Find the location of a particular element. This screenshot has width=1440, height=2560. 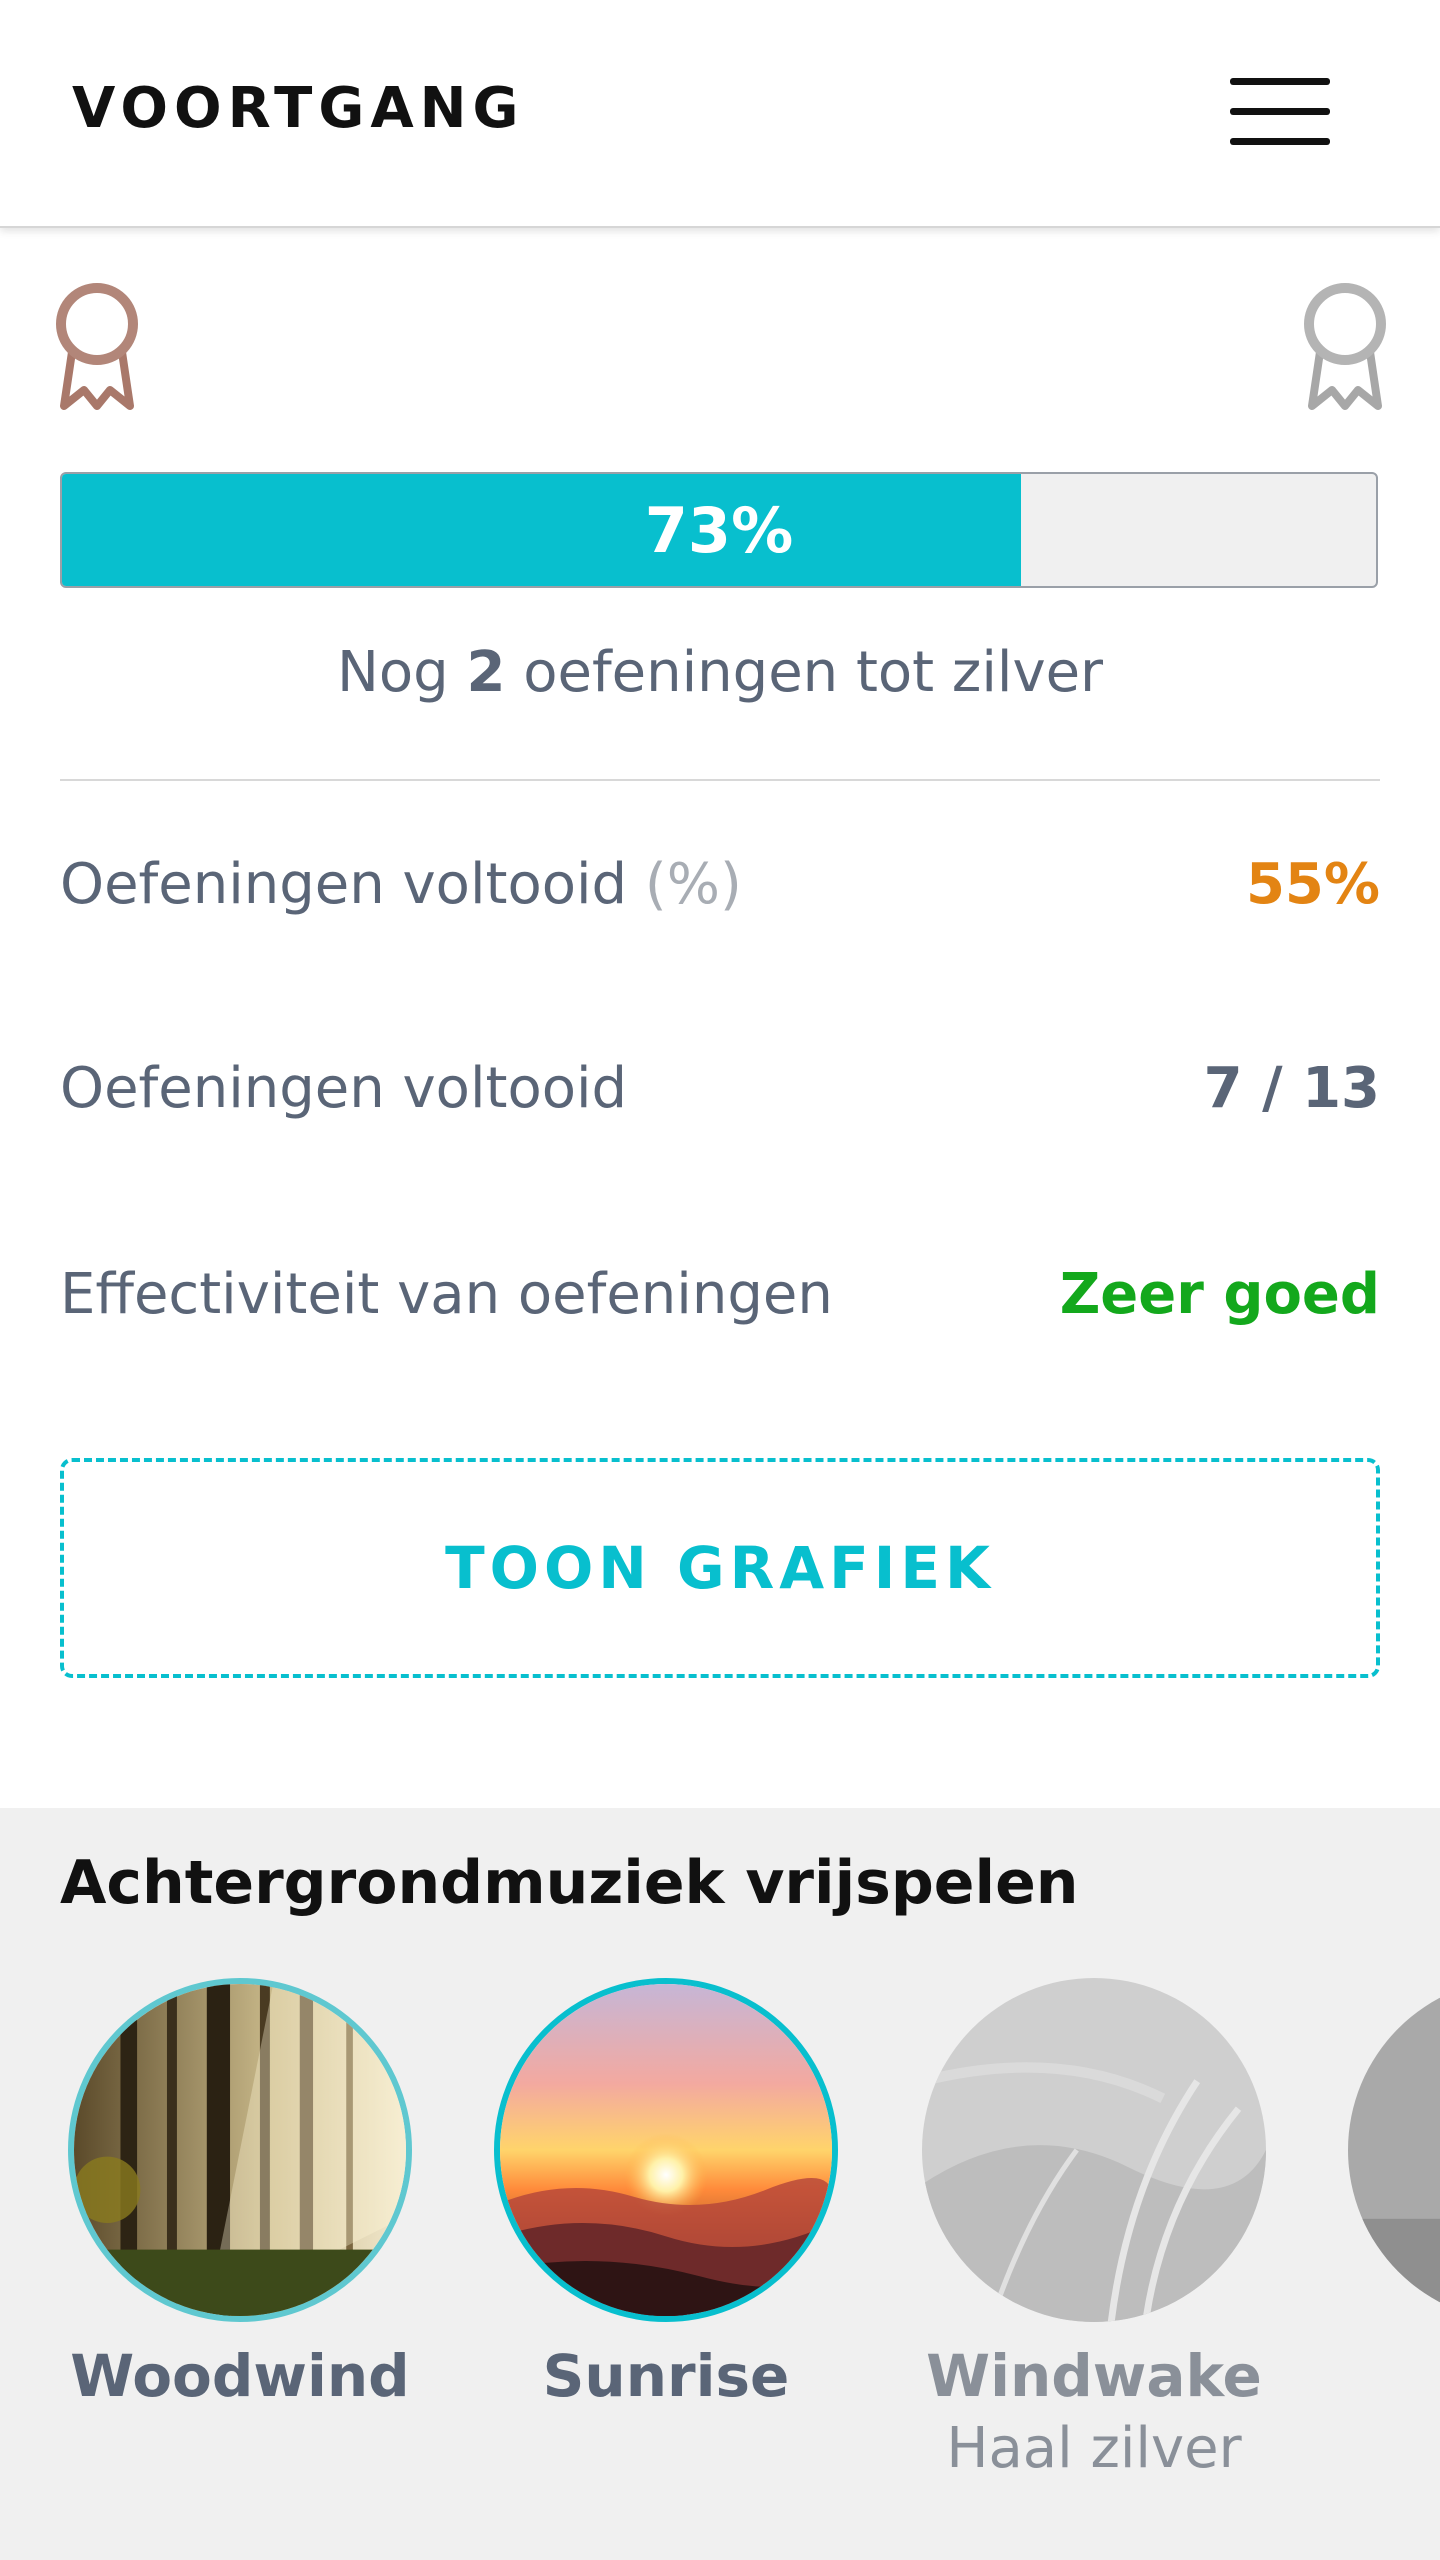

stat-label-text: Effectiviteit van oefeningen is located at coordinates (446, 1294).